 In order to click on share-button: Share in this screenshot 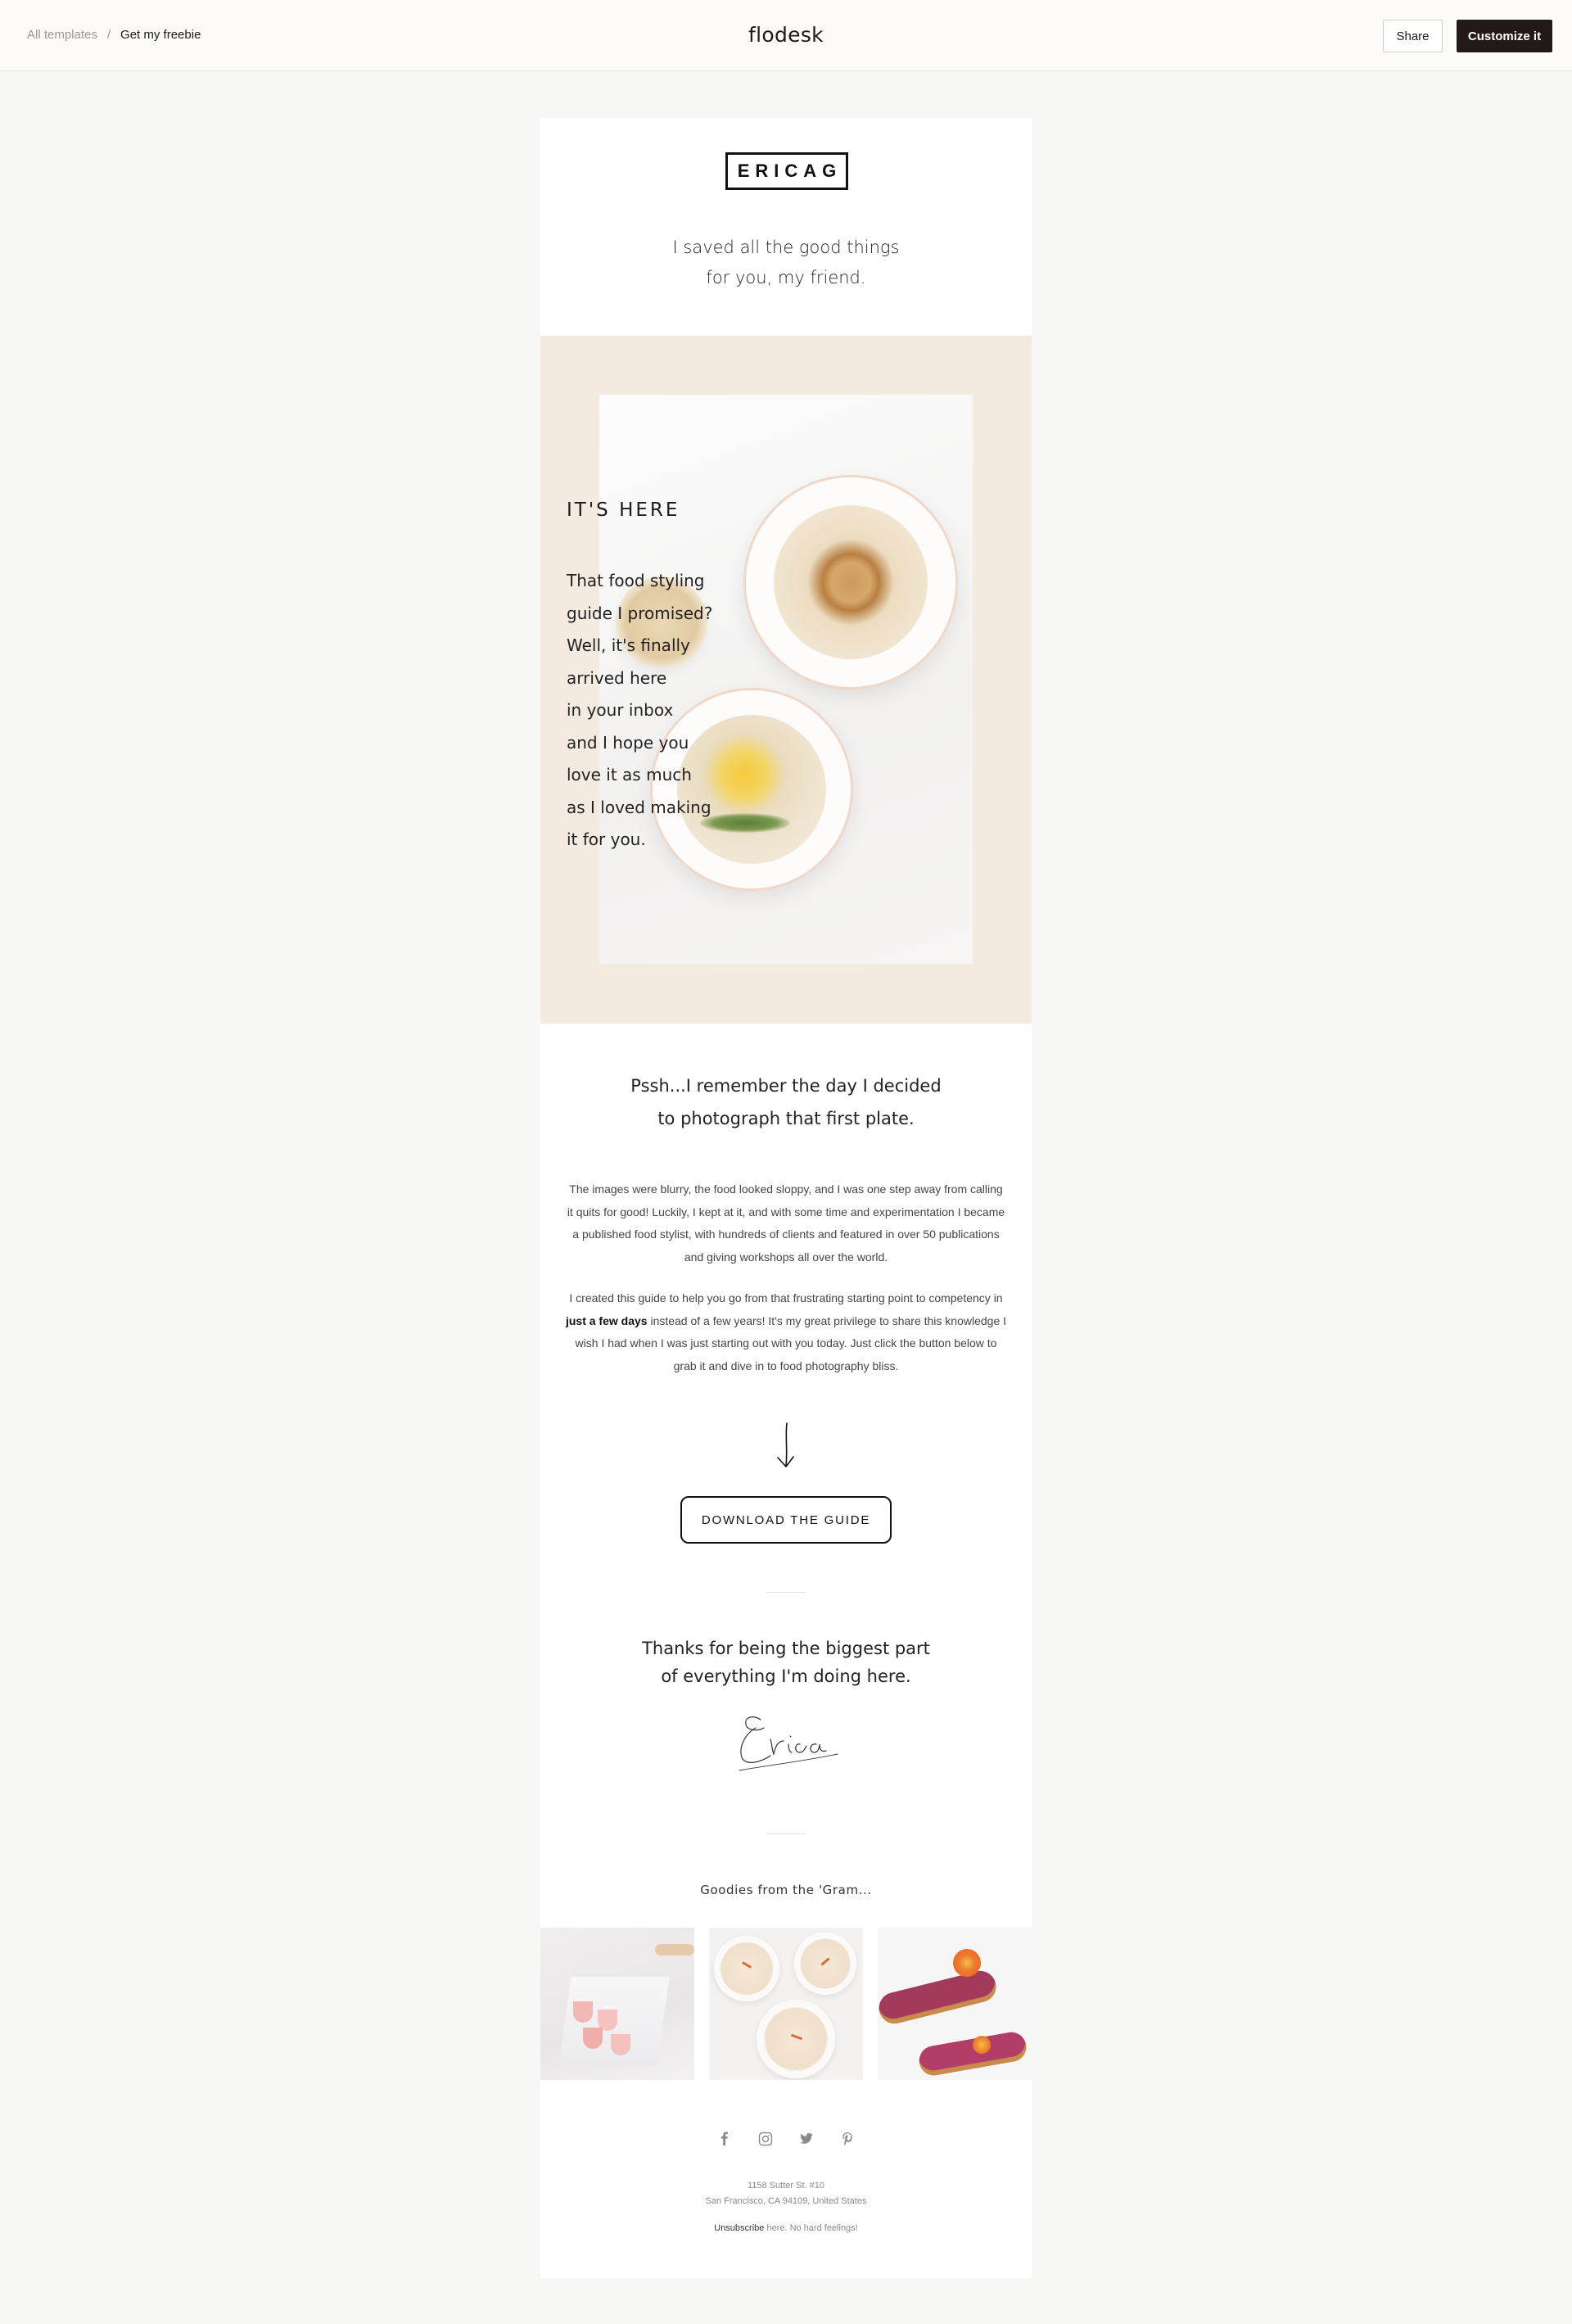, I will do `click(1413, 36)`.